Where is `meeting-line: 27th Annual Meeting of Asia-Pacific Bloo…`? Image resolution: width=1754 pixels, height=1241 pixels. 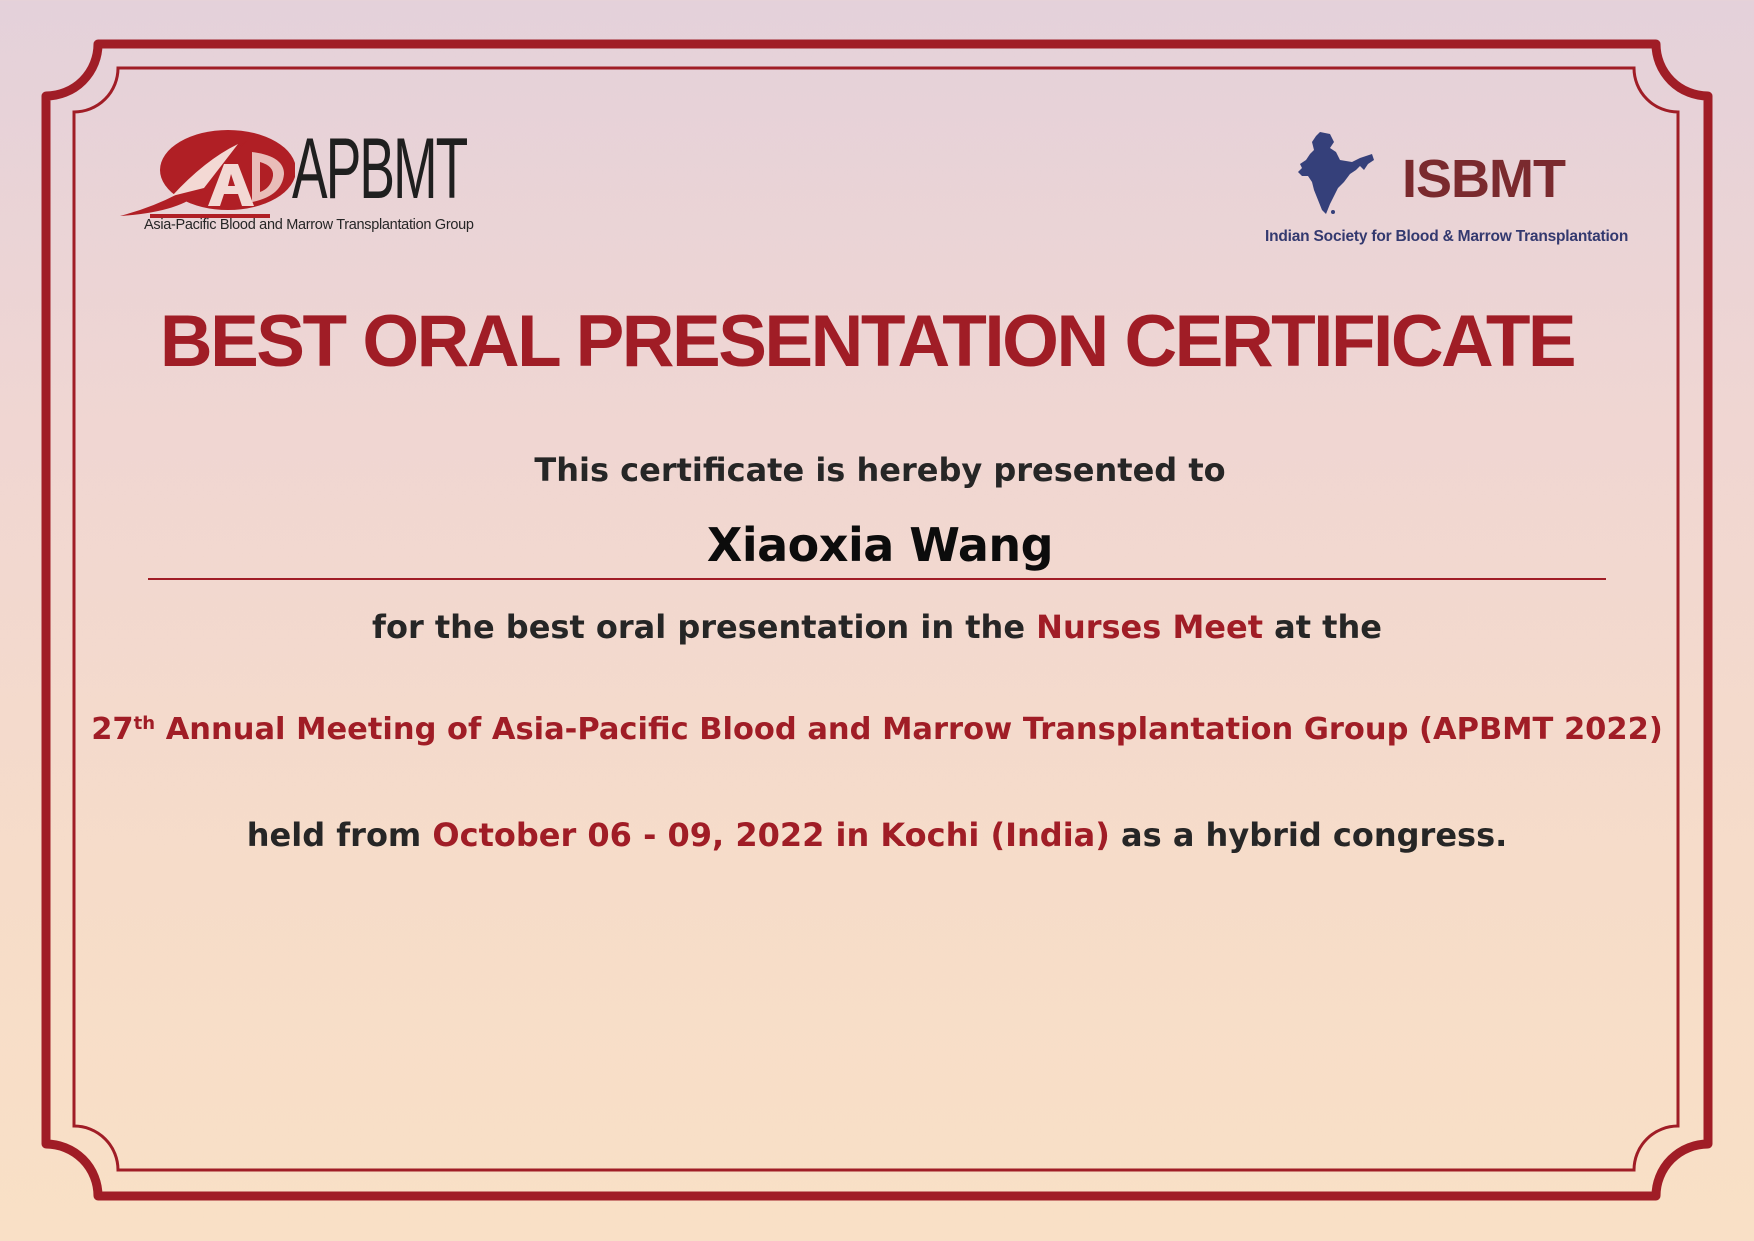 meeting-line: 27th Annual Meeting of Asia-Pacific Bloo… is located at coordinates (877, 729).